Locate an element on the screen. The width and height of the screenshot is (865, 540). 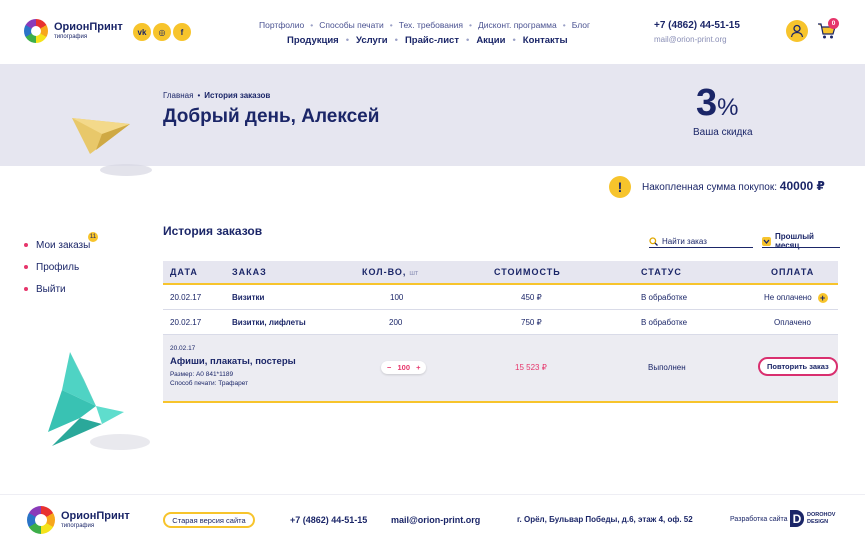
nav-tech-requirements: Тех. требования is located at coordinates (431, 25).